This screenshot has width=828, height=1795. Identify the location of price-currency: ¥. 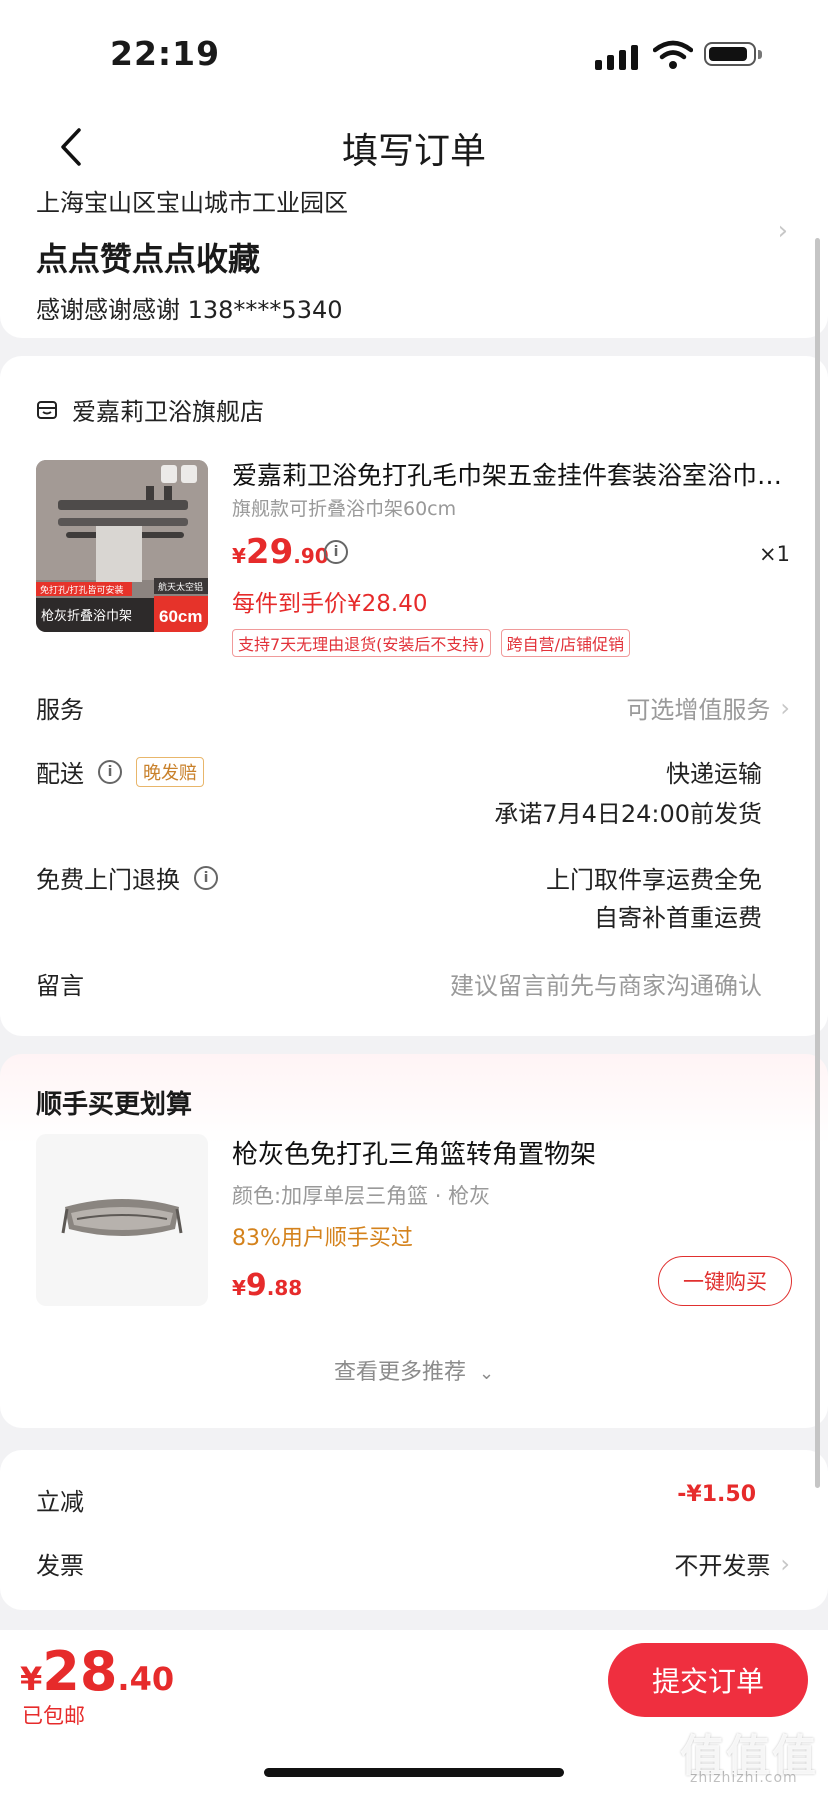
(239, 556).